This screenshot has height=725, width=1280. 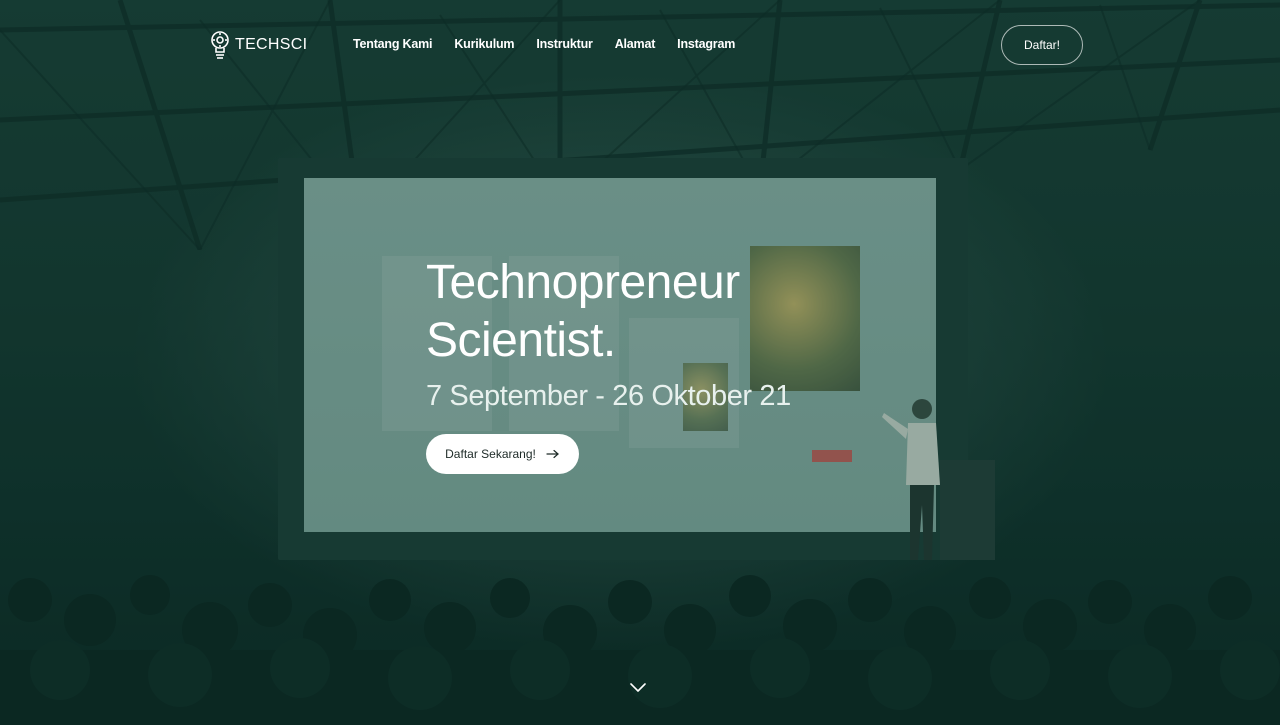 I want to click on brand-name: TECHSCI, so click(x=271, y=44).